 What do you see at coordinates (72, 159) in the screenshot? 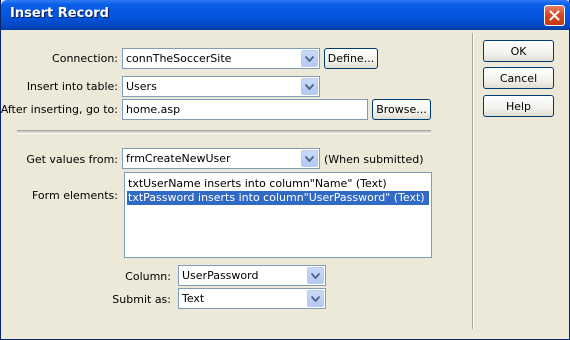
I see `get-values-label: Get values from:` at bounding box center [72, 159].